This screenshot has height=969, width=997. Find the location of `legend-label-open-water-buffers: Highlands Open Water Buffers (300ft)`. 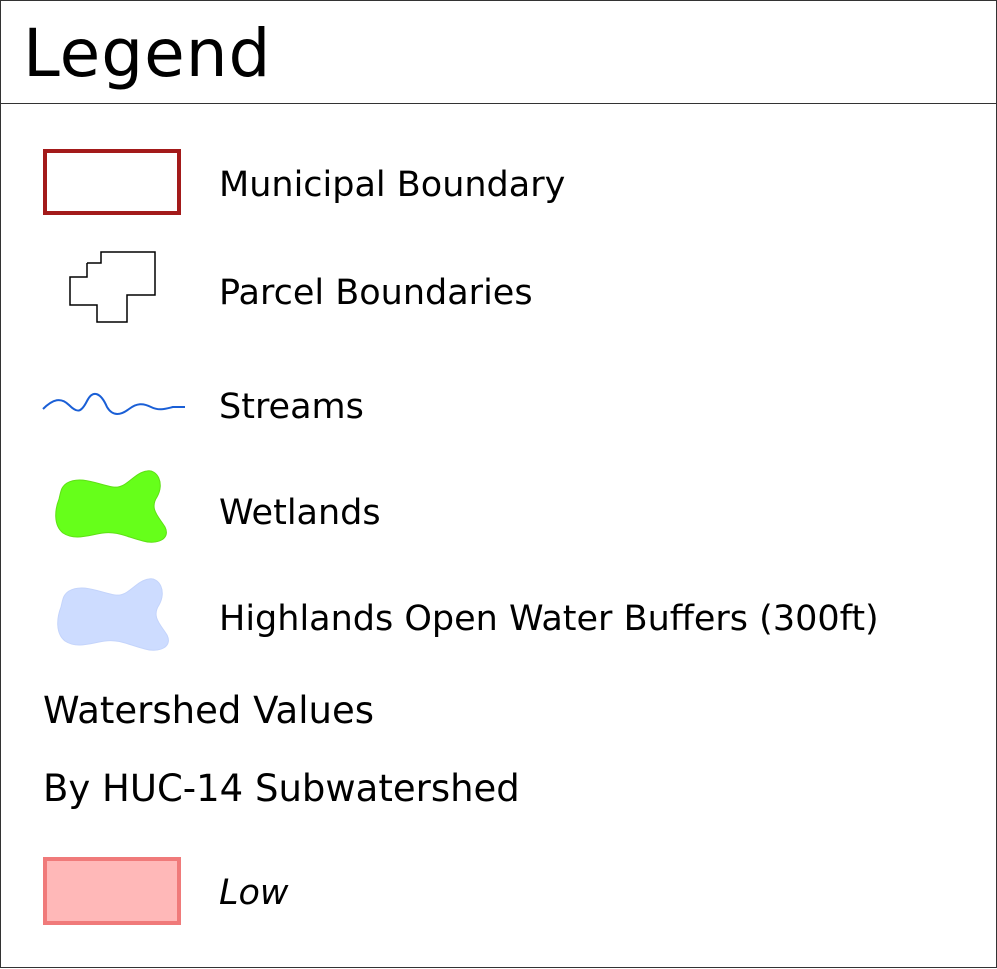

legend-label-open-water-buffers: Highlands Open Water Buffers (300ft) is located at coordinates (549, 619).